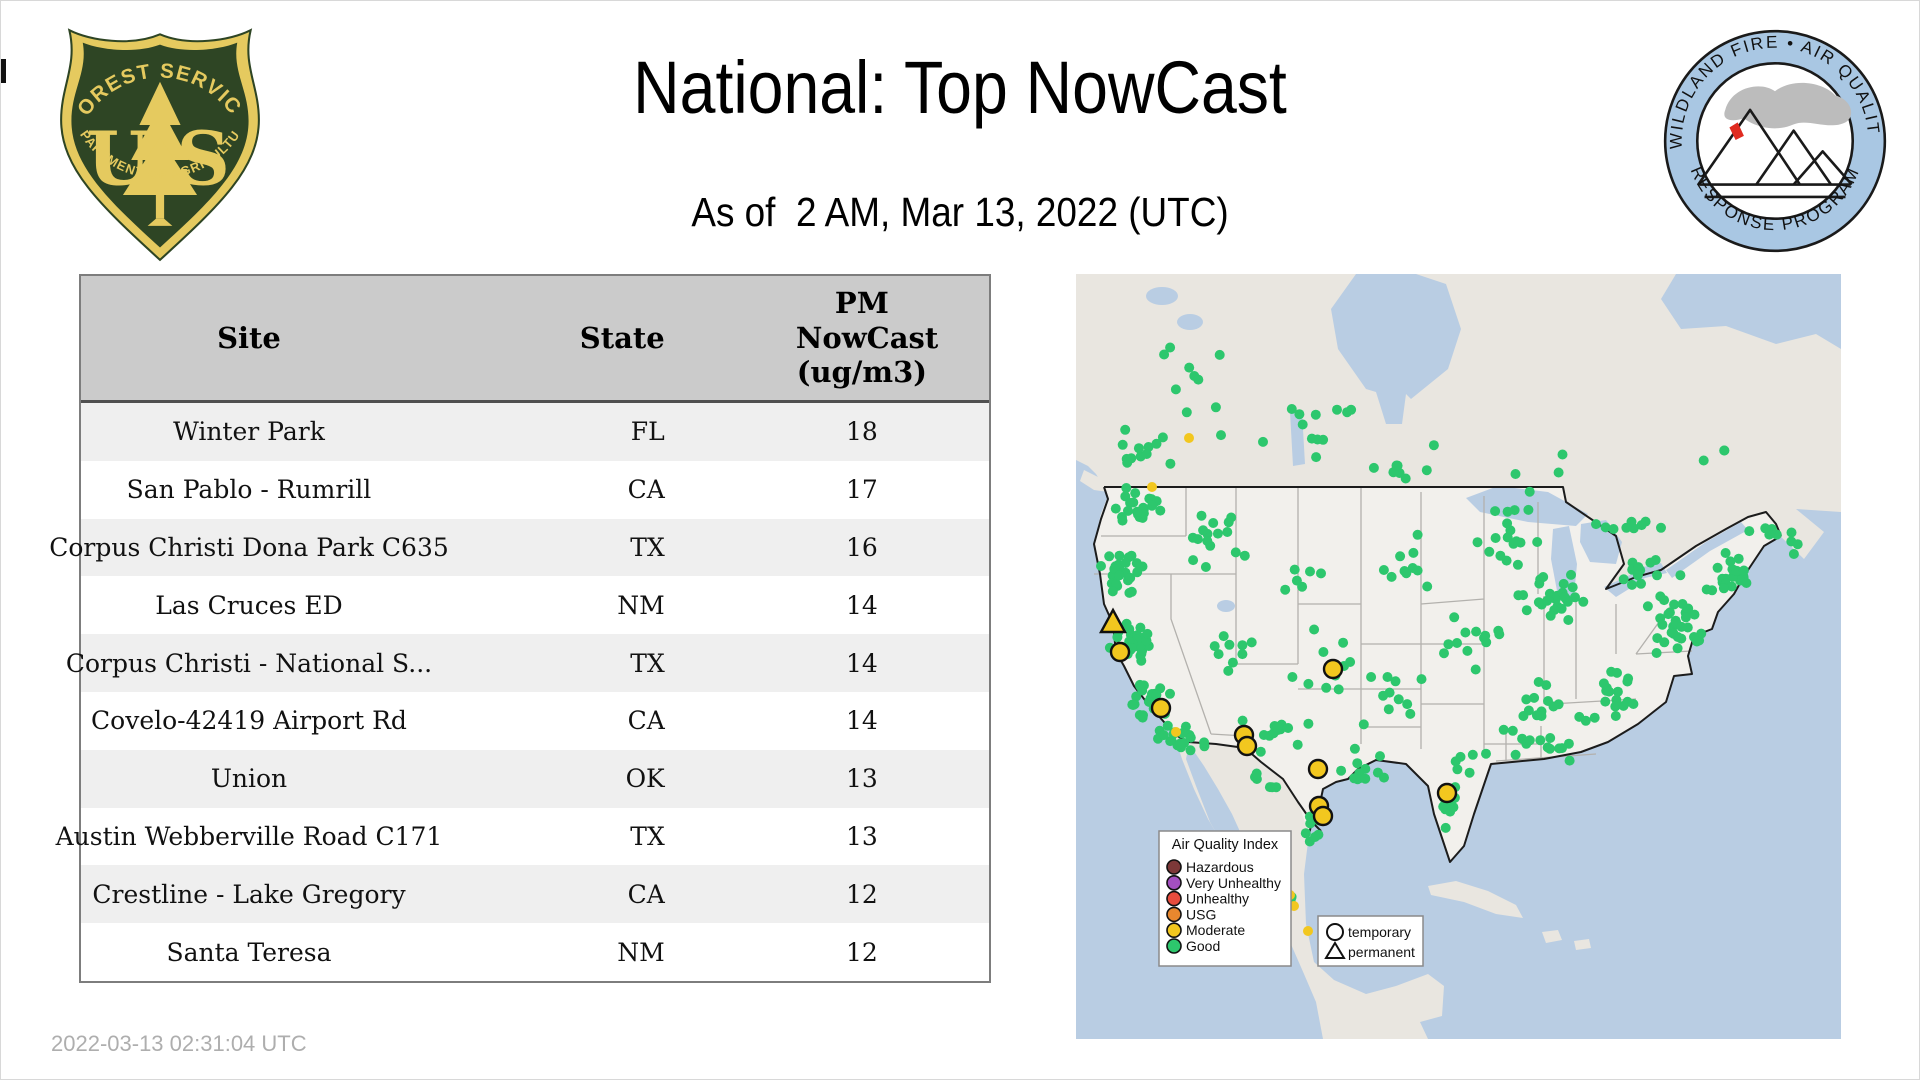 The image size is (1920, 1080). What do you see at coordinates (641, 952) in the screenshot?
I see `cell-state: NM` at bounding box center [641, 952].